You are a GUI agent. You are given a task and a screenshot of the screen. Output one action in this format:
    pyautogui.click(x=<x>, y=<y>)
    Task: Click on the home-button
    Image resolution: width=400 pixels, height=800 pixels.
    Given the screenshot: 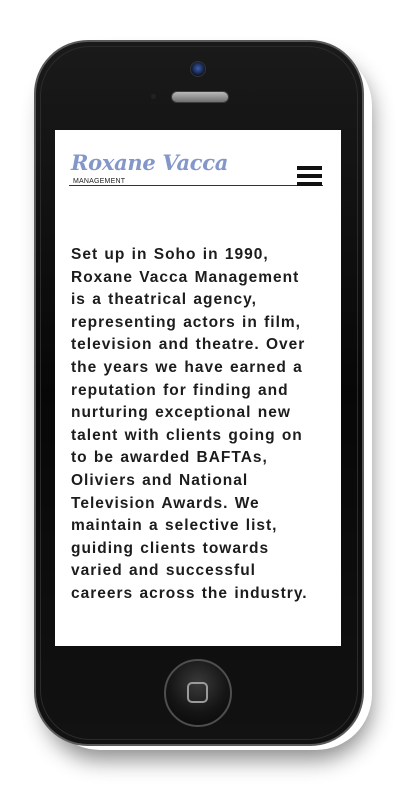 What is the action you would take?
    pyautogui.click(x=198, y=693)
    